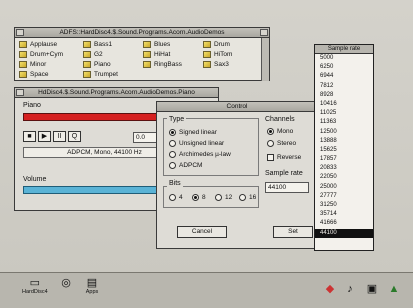 The height and width of the screenshot is (308, 413). What do you see at coordinates (344, 49) in the screenshot?
I see `menu-title: Sample rate` at bounding box center [344, 49].